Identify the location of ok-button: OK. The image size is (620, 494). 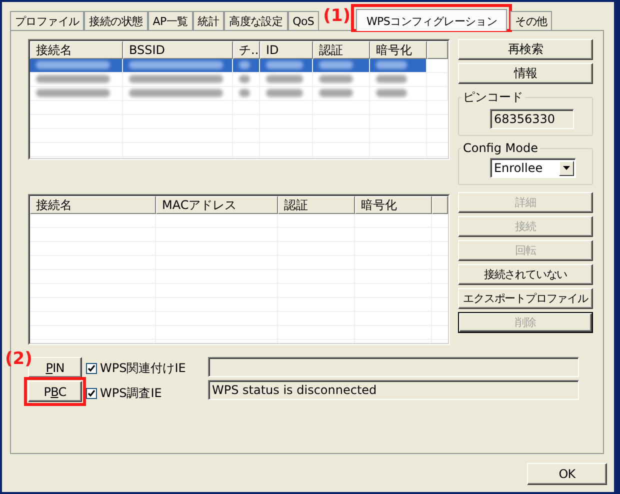
(567, 474).